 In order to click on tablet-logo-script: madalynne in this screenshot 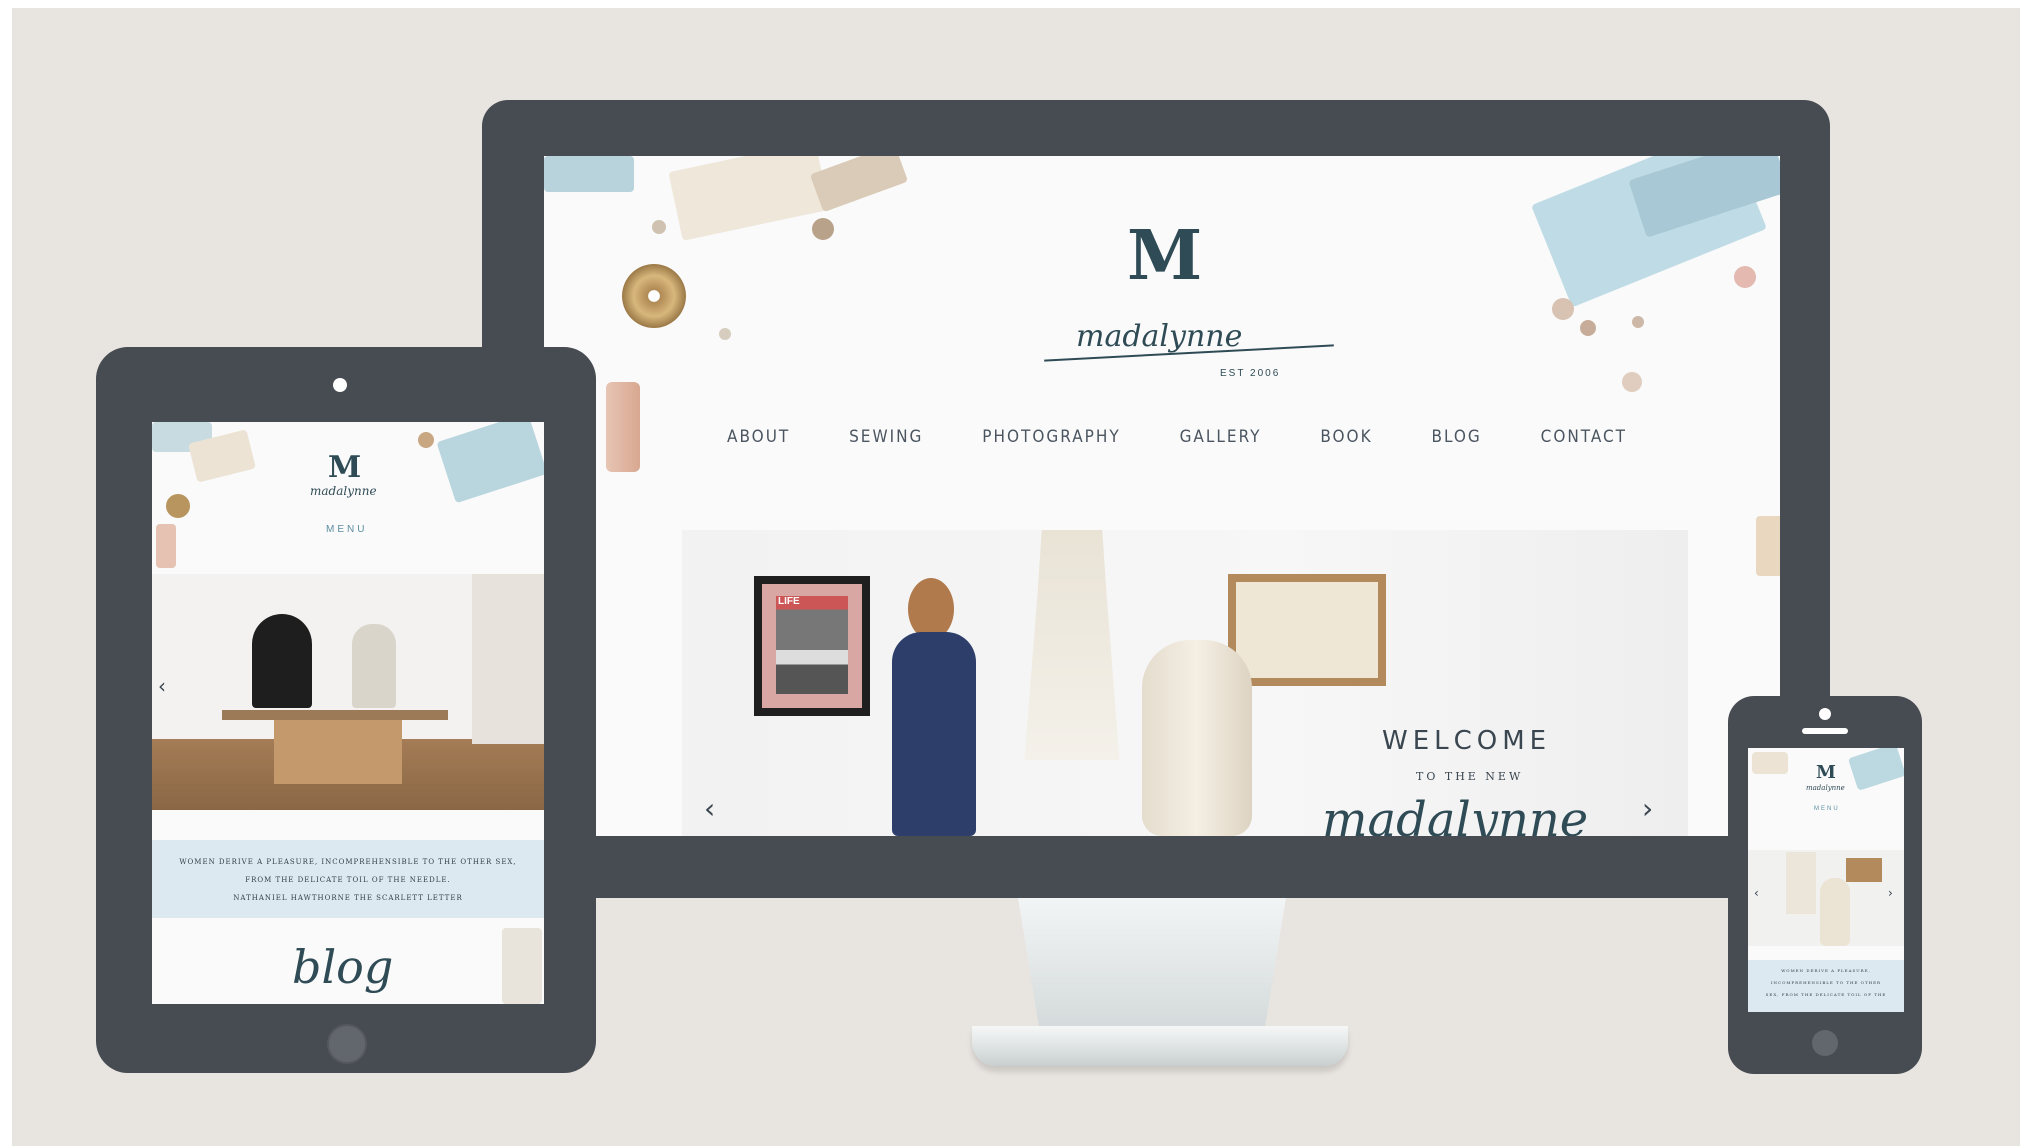, I will do `click(343, 491)`.